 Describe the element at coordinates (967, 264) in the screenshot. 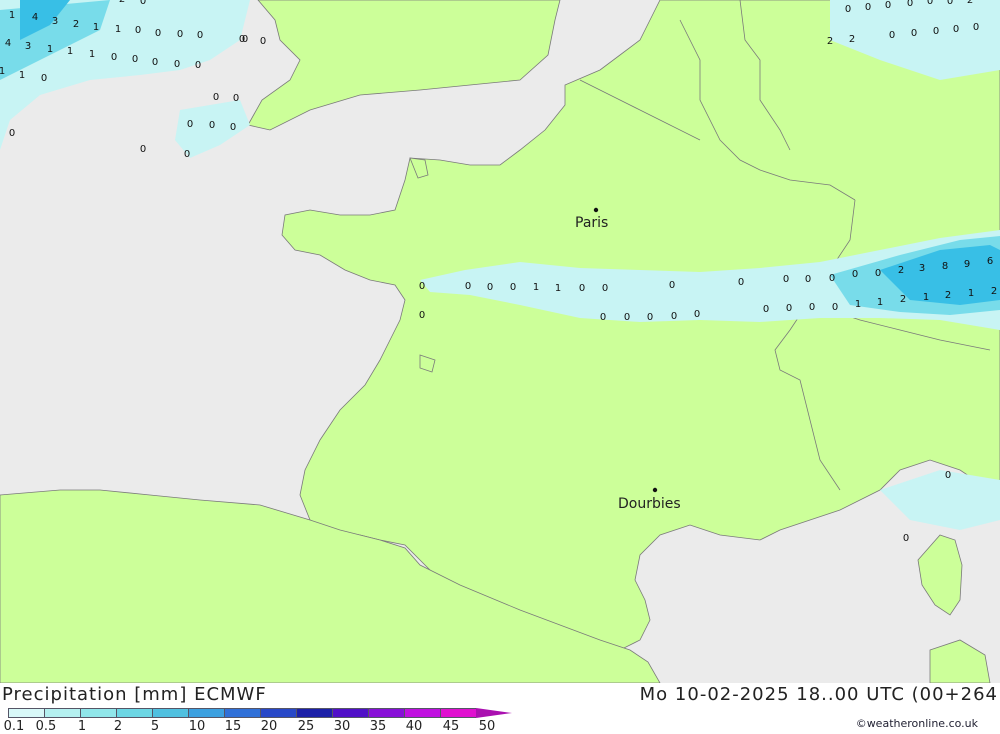

I see `precip-value-label: 9` at that location.